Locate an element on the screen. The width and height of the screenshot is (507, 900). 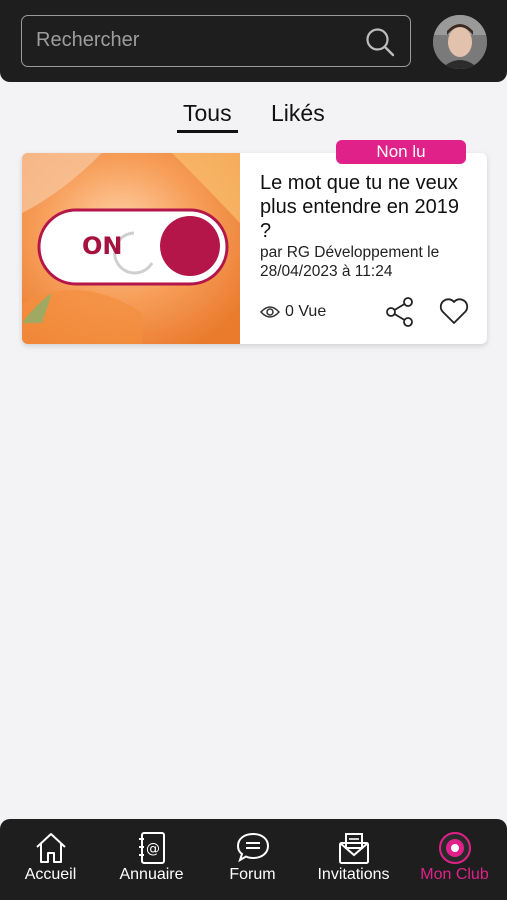
top-bar: Rechercher is located at coordinates (253, 41).